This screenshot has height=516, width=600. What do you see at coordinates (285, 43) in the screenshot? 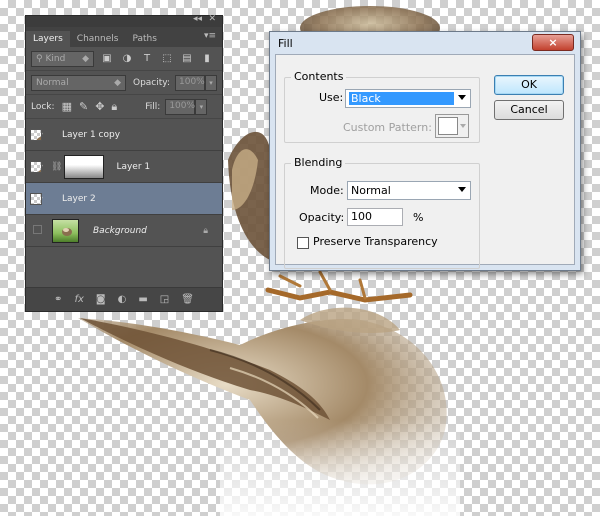
I see `dialog-title: Fill` at bounding box center [285, 43].